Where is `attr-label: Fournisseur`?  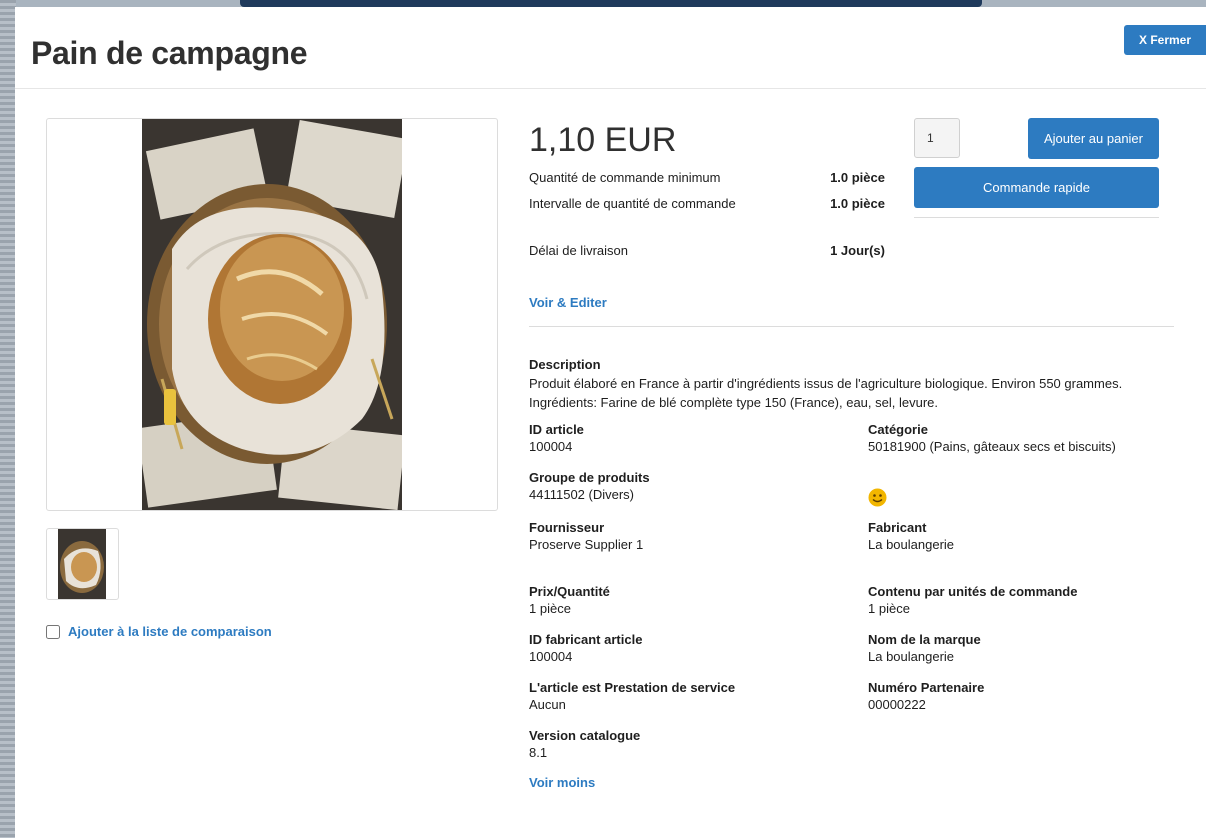 attr-label: Fournisseur is located at coordinates (567, 527).